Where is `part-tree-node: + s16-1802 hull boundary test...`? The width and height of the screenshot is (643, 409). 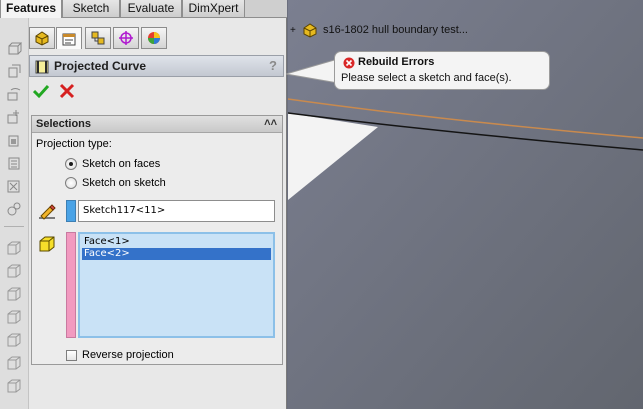
part-tree-node: + s16-1802 hull boundary test... is located at coordinates (379, 30).